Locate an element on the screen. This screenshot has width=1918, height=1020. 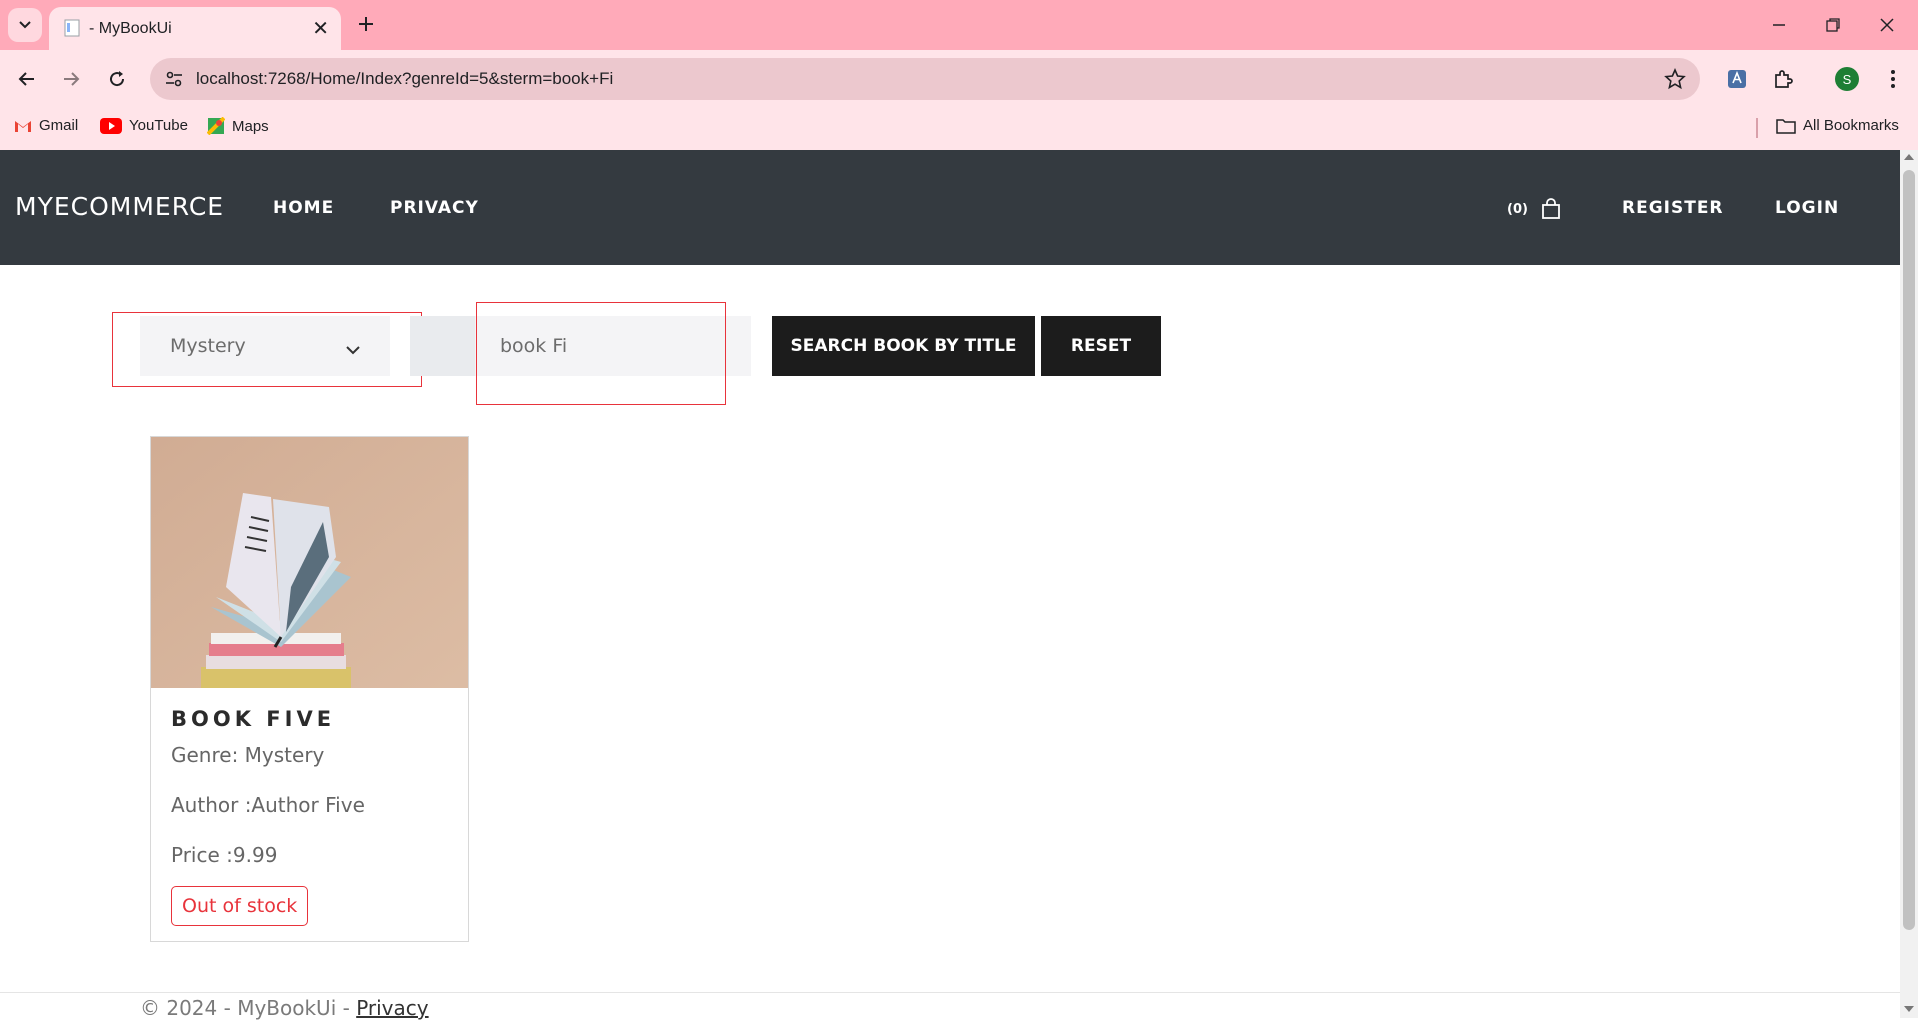
footer-divider is located at coordinates (950, 992).